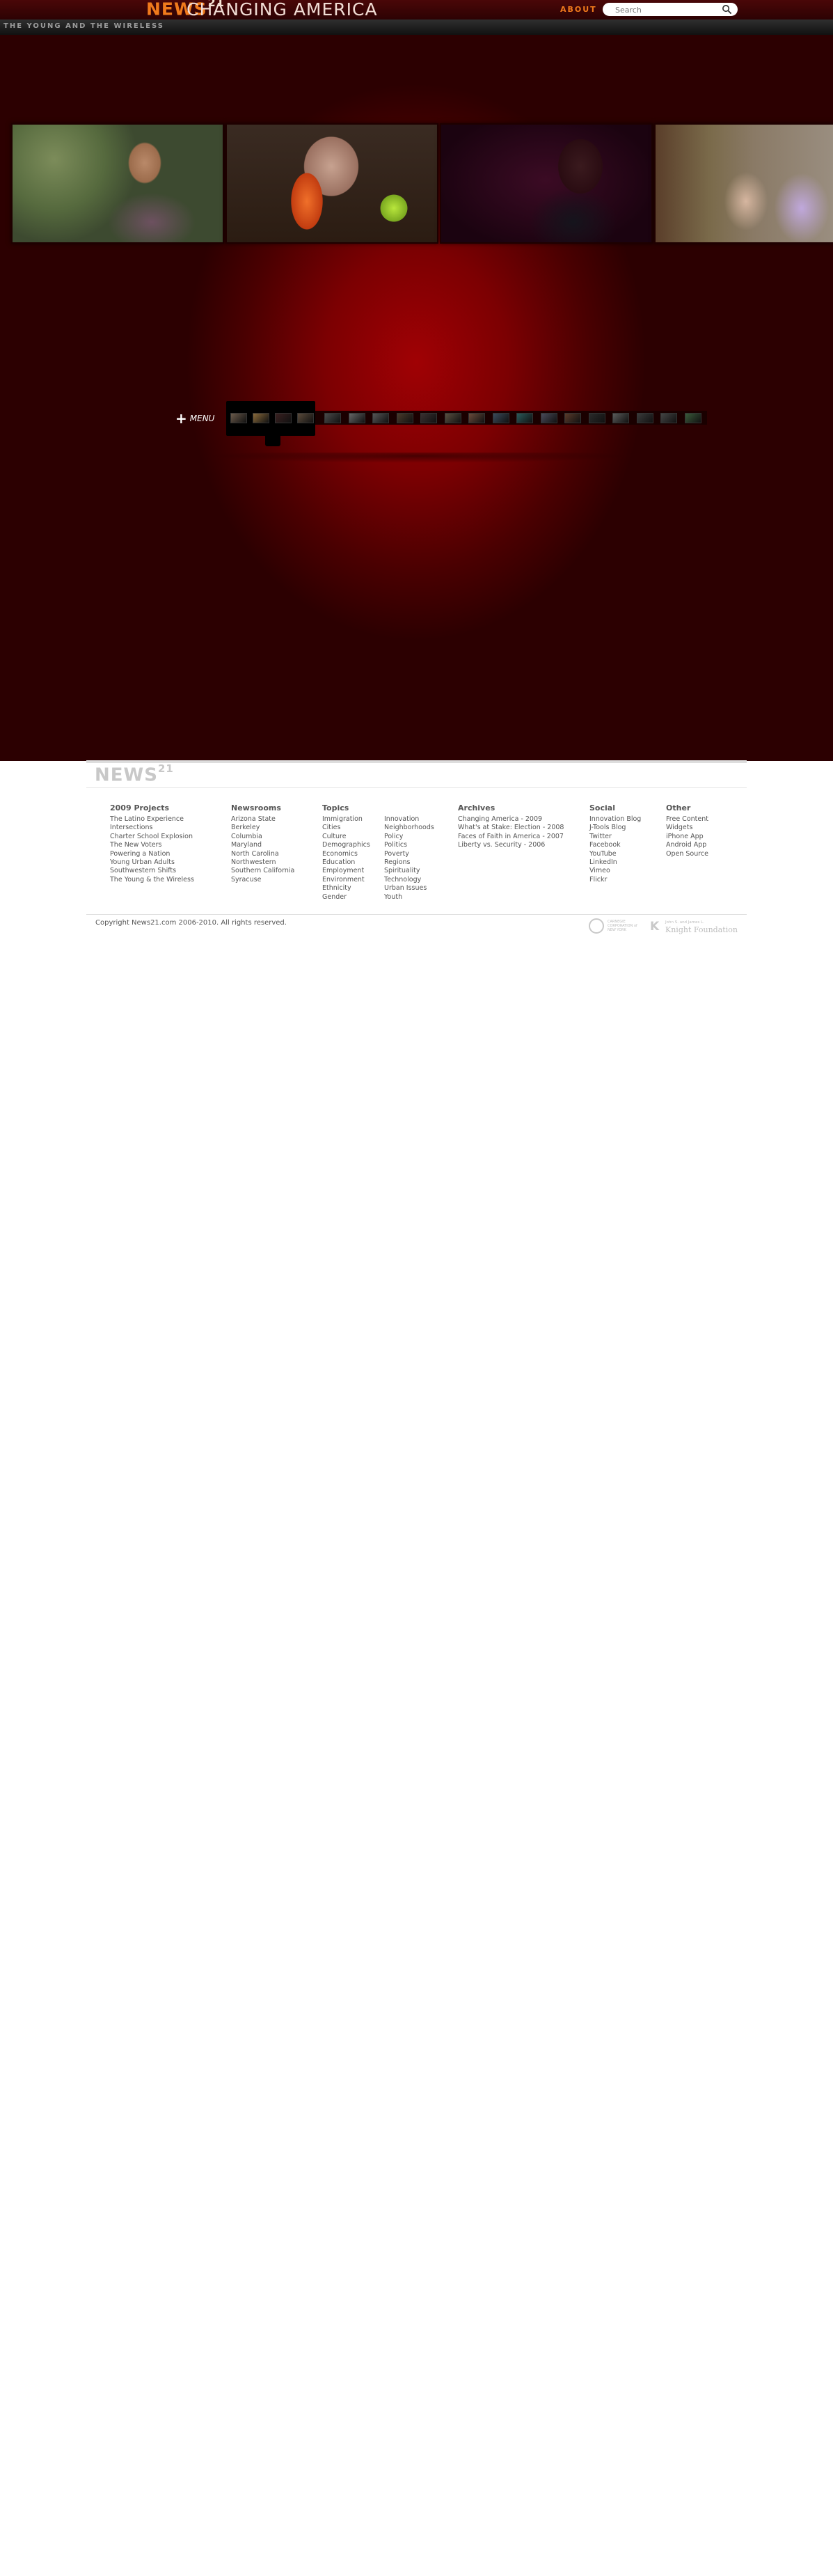 This screenshot has width=833, height=2576. I want to click on carnegie-seal-icon, so click(596, 926).